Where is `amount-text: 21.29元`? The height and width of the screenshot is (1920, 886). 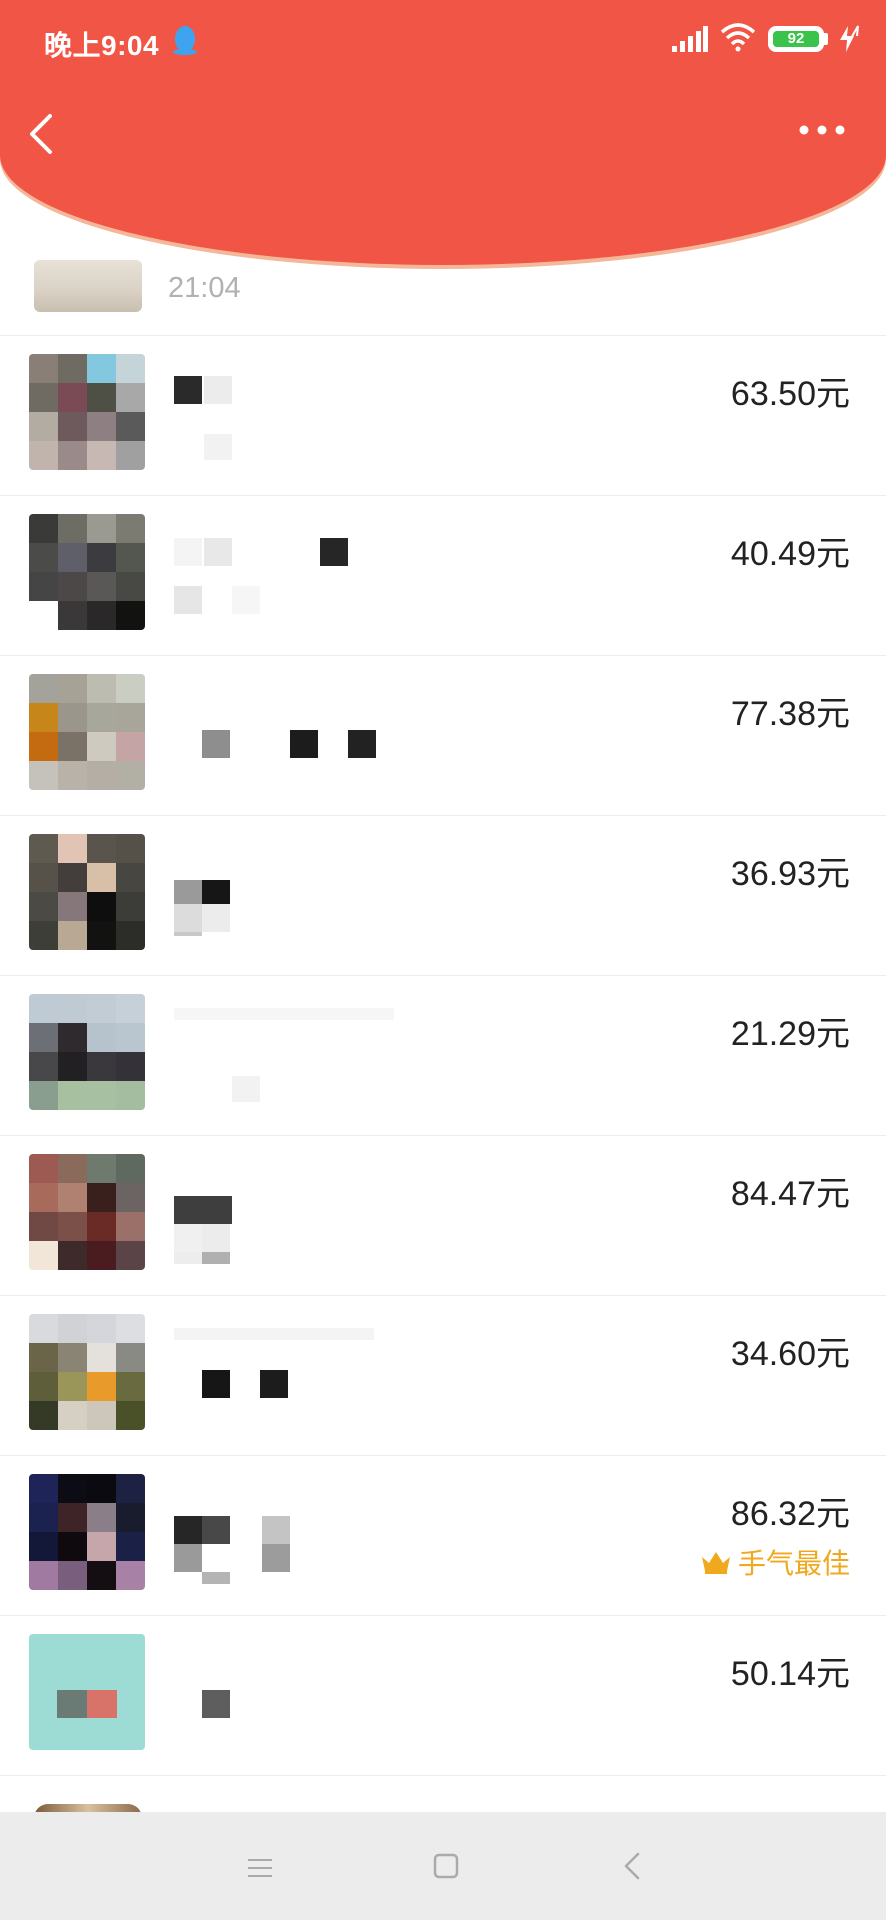 amount-text: 21.29元 is located at coordinates (790, 1034).